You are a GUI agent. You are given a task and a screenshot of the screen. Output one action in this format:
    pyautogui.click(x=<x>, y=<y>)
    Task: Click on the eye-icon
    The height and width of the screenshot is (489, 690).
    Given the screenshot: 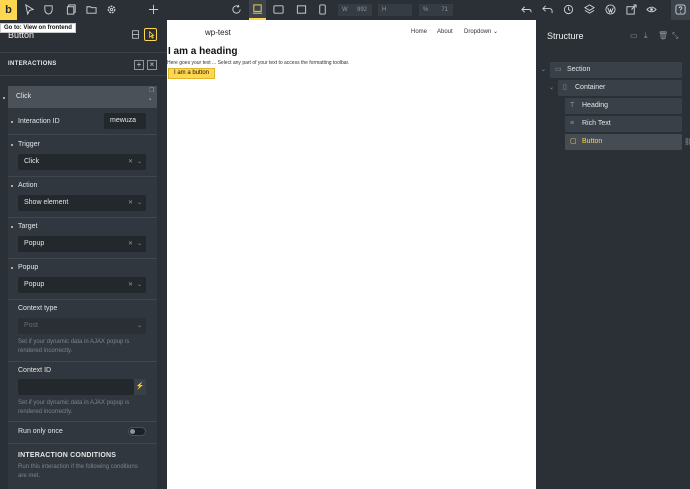 What is the action you would take?
    pyautogui.click(x=651, y=9)
    